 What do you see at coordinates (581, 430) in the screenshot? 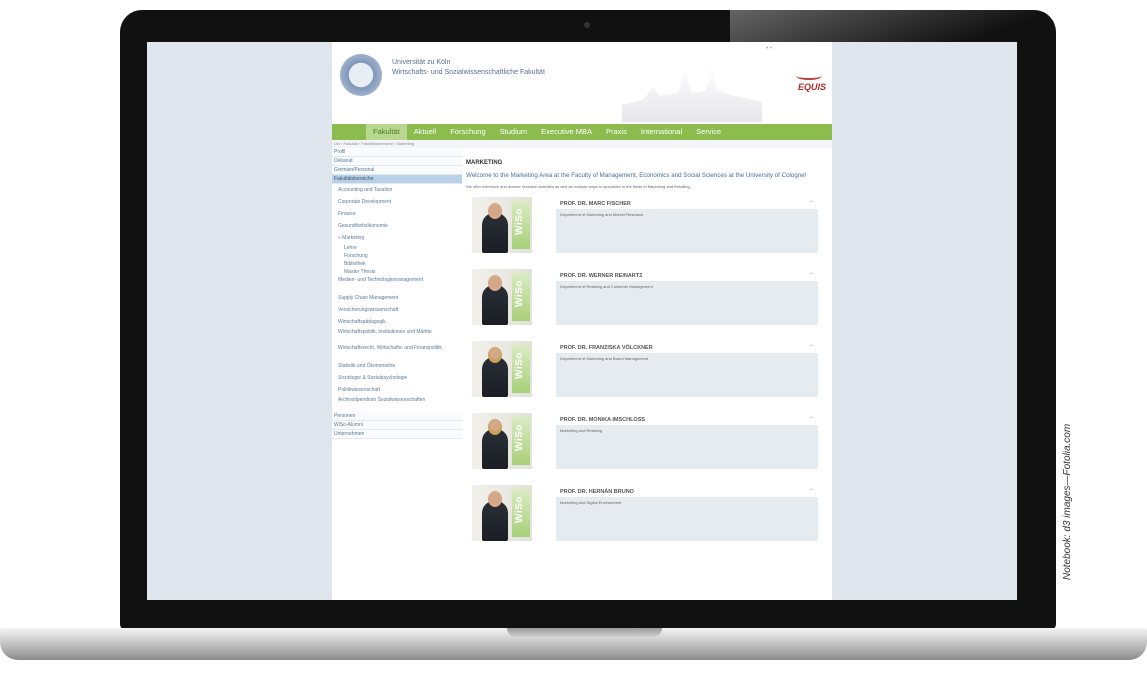
I see `professor-department: Marketing and Retailing` at bounding box center [581, 430].